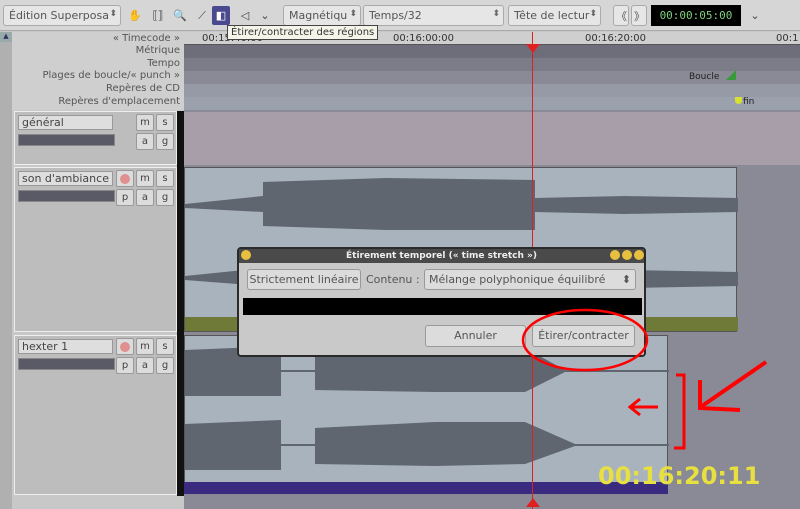  Describe the element at coordinates (680, 411) in the screenshot. I see `bracket-mark` at that location.